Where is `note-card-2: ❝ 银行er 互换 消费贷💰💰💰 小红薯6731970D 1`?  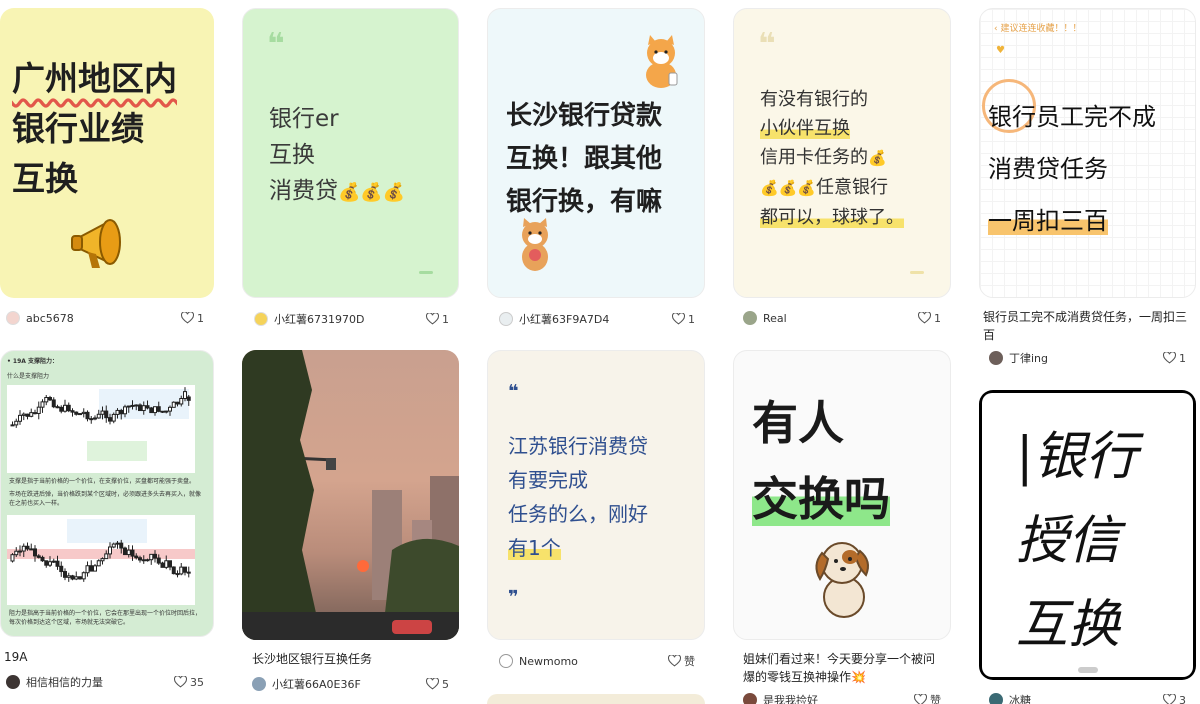 note-card-2: ❝ 银行er 互换 消费贷💰💰💰 小红薯6731970D 1 is located at coordinates (350, 173).